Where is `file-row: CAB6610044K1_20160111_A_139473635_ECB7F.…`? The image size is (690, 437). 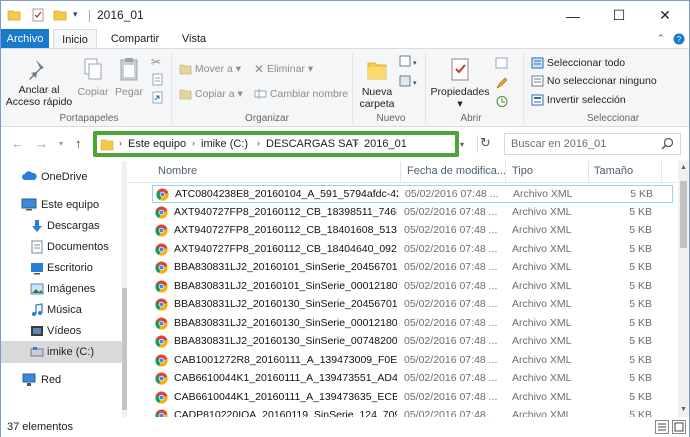 file-row: CAB6610044K1_20160111_A_139473635_ECB7F.… is located at coordinates (412, 398).